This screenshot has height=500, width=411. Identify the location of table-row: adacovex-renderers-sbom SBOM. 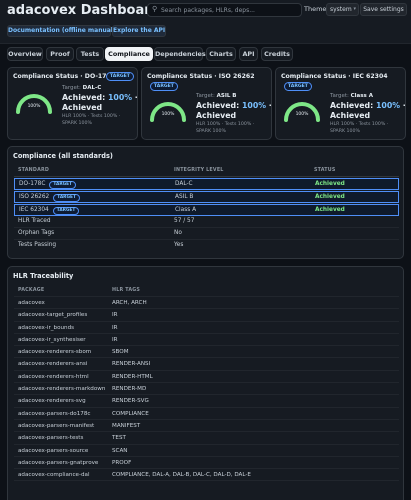
(206, 352).